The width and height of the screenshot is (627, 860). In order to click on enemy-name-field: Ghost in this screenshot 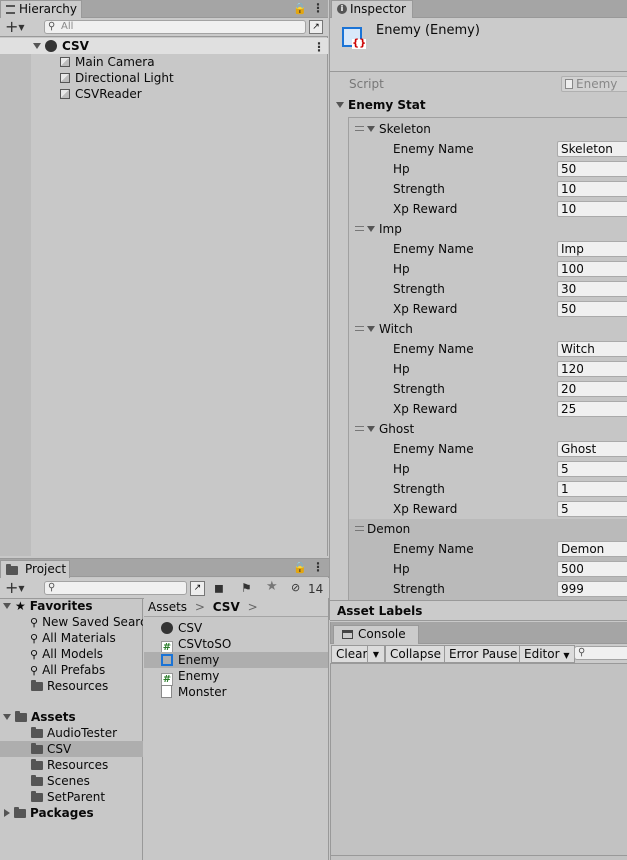, I will do `click(592, 449)`.